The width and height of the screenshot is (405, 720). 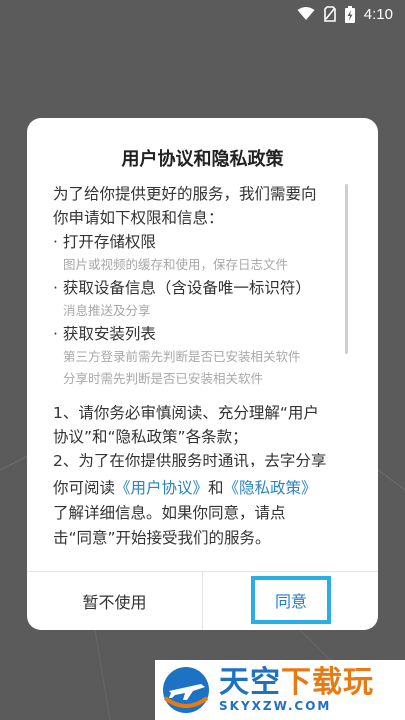 I want to click on decline-button: 暂不使用, so click(x=114, y=601).